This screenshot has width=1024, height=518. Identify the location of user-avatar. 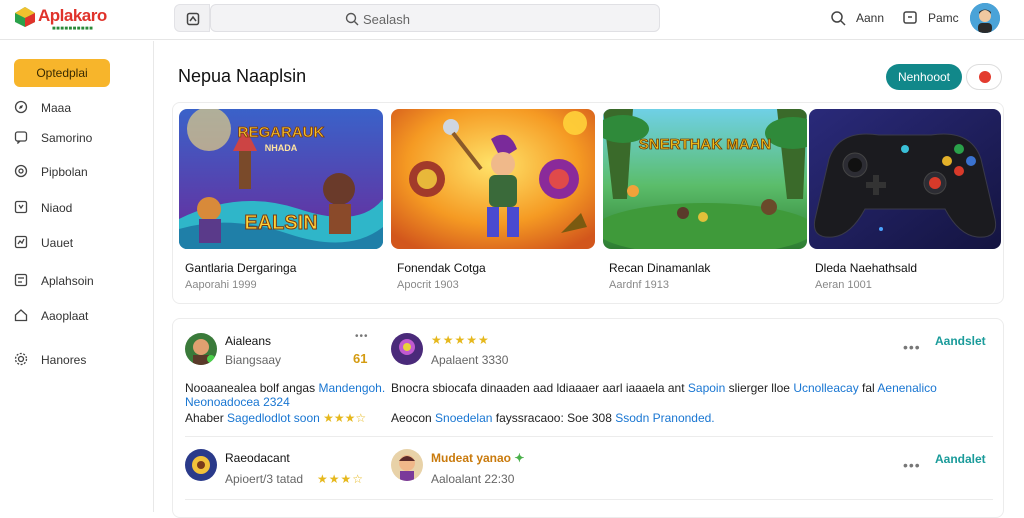
(985, 18).